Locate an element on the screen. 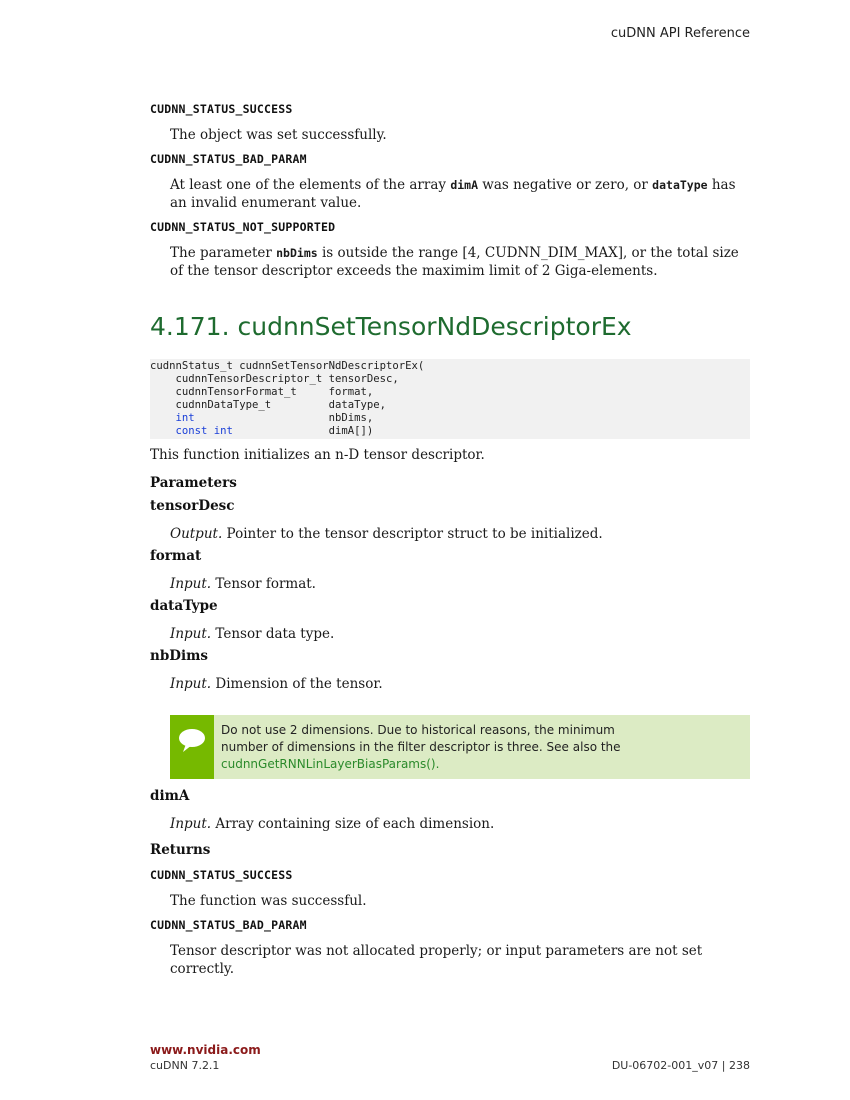 The image size is (850, 1100). footer-page-info: DU-06702-001_v07 | 238 is located at coordinates (680, 1065).